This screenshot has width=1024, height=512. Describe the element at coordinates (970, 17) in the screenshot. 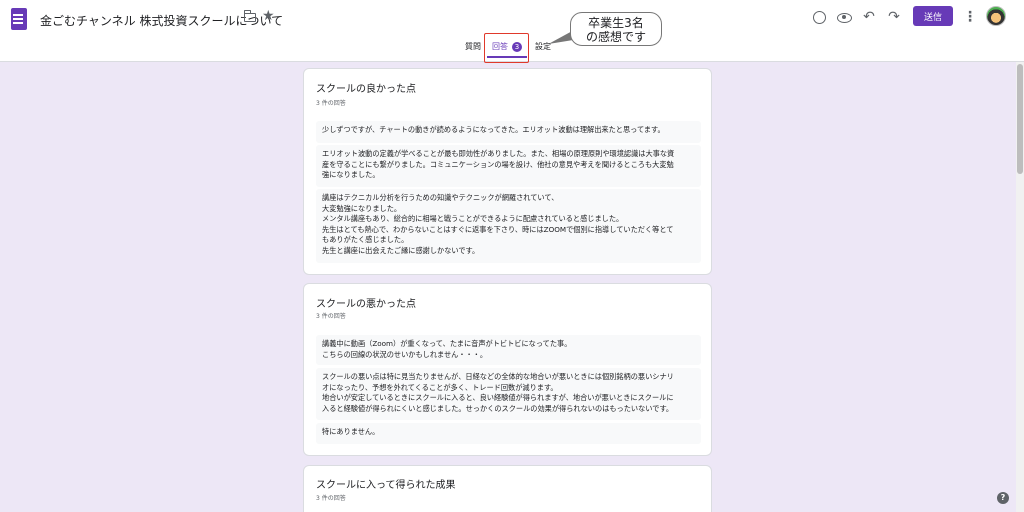

I see `more-vert-icon: ⋮` at that location.